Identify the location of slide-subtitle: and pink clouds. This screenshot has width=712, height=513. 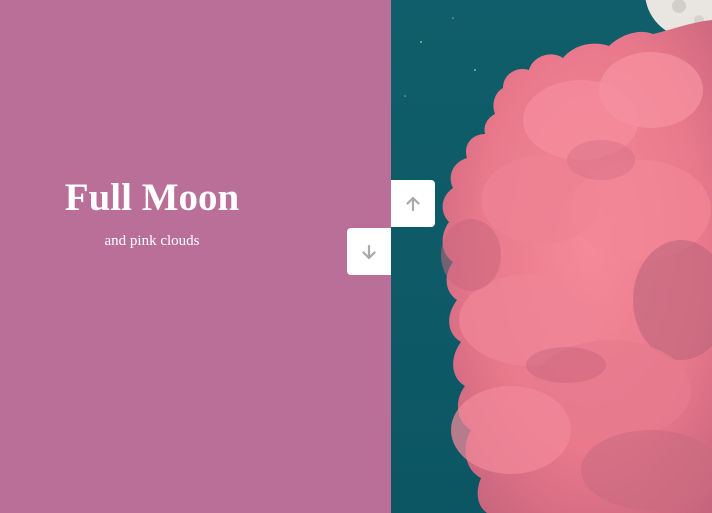
(152, 241).